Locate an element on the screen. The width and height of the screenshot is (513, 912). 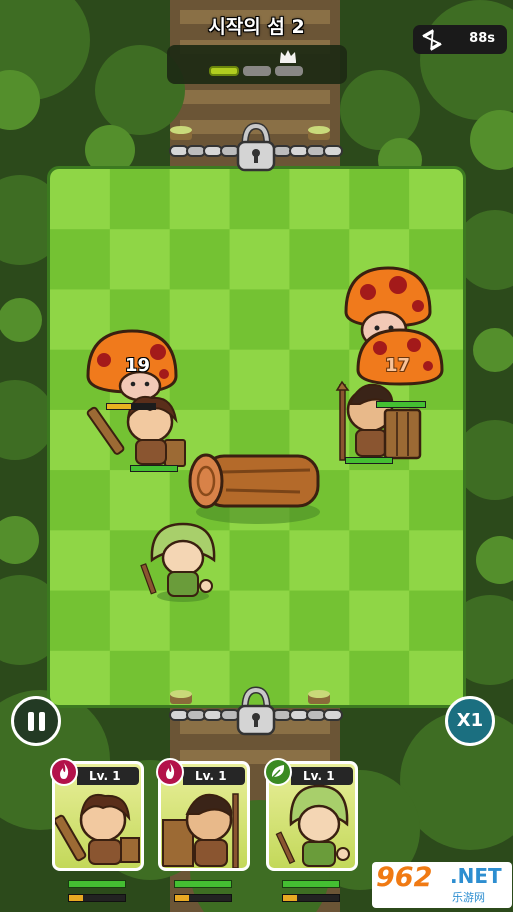
damage-number-right: 17 is located at coordinates (398, 365).